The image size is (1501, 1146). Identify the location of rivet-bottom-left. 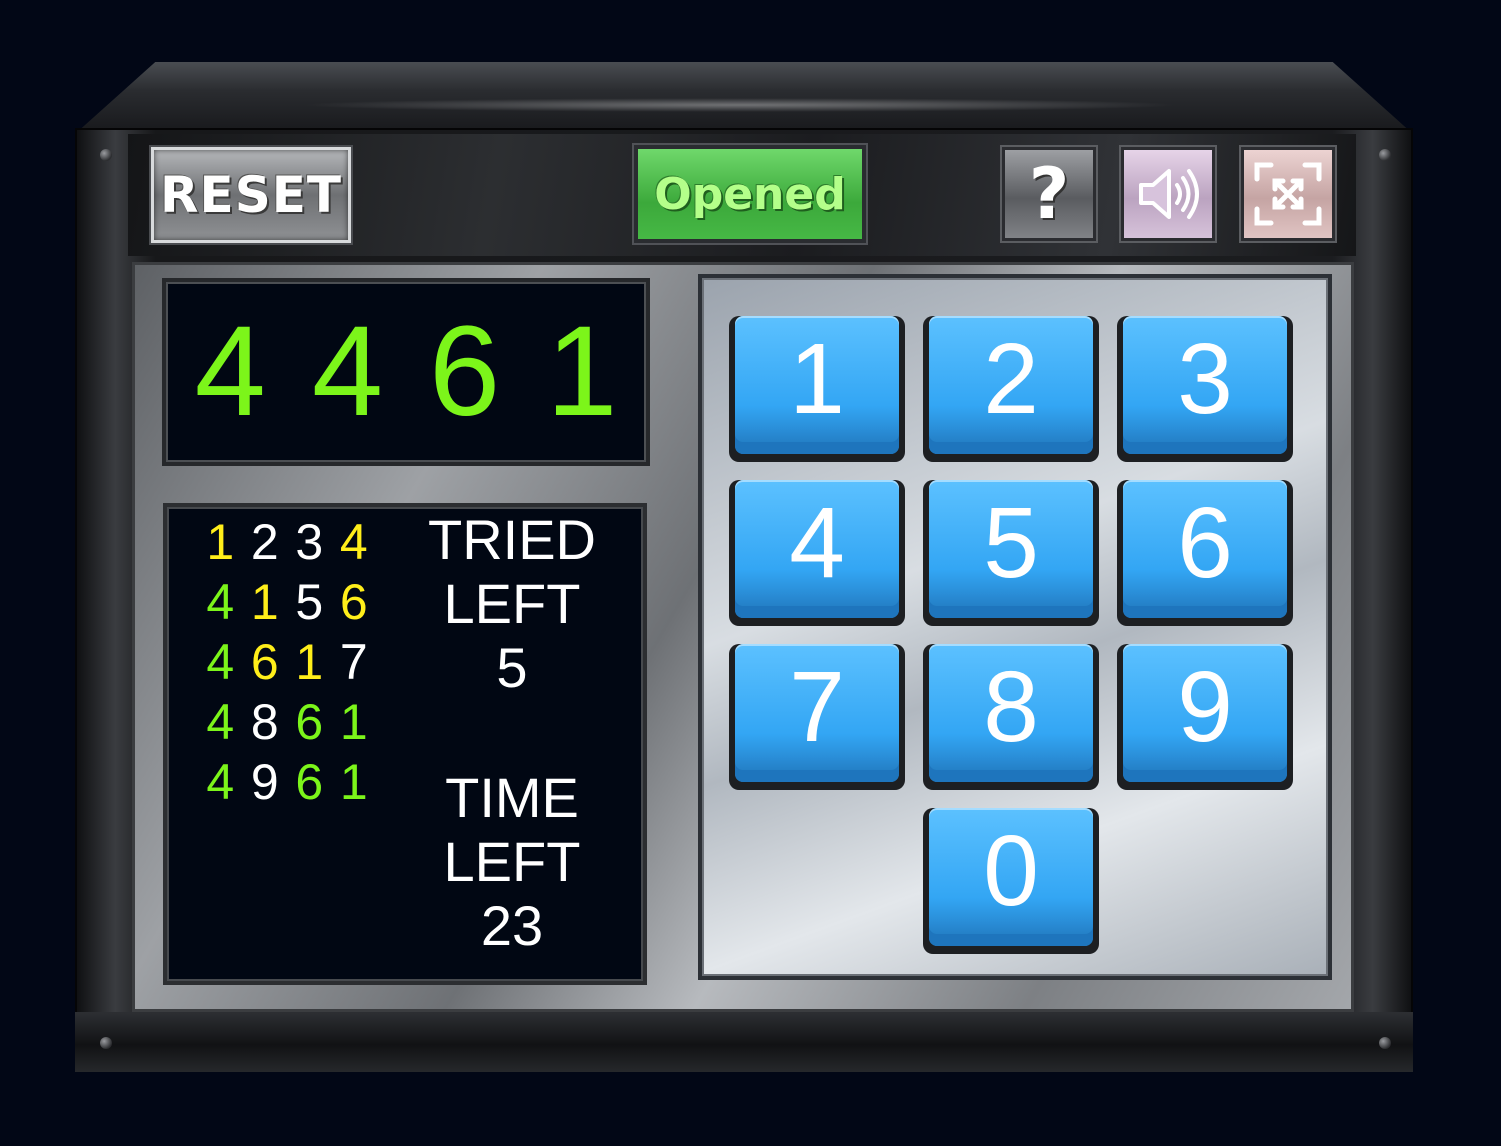
(106, 1043).